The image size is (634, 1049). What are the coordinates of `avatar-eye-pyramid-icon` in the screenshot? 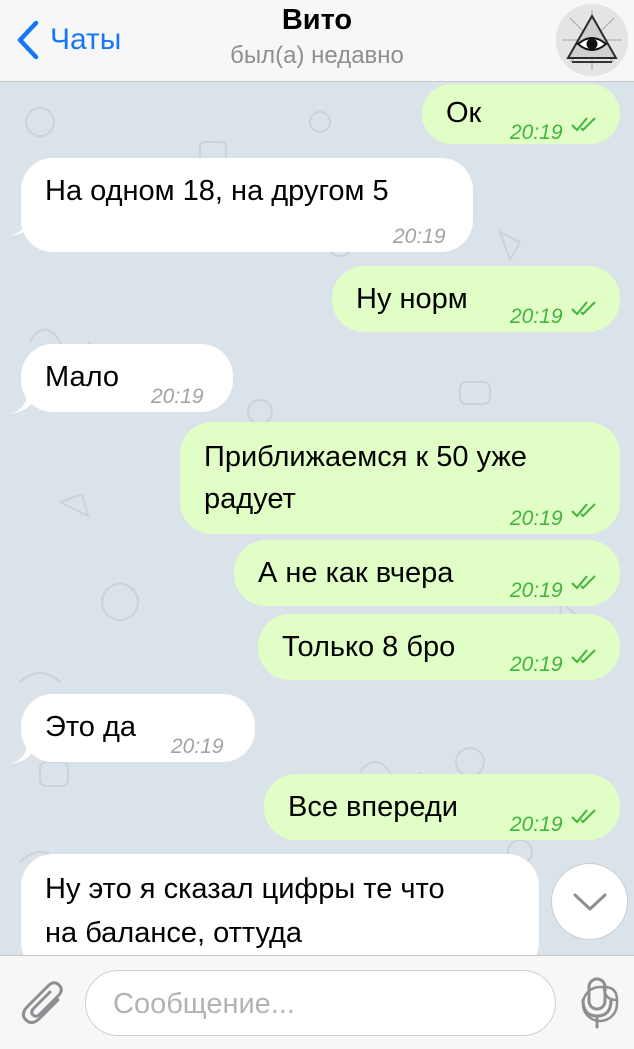 It's located at (592, 40).